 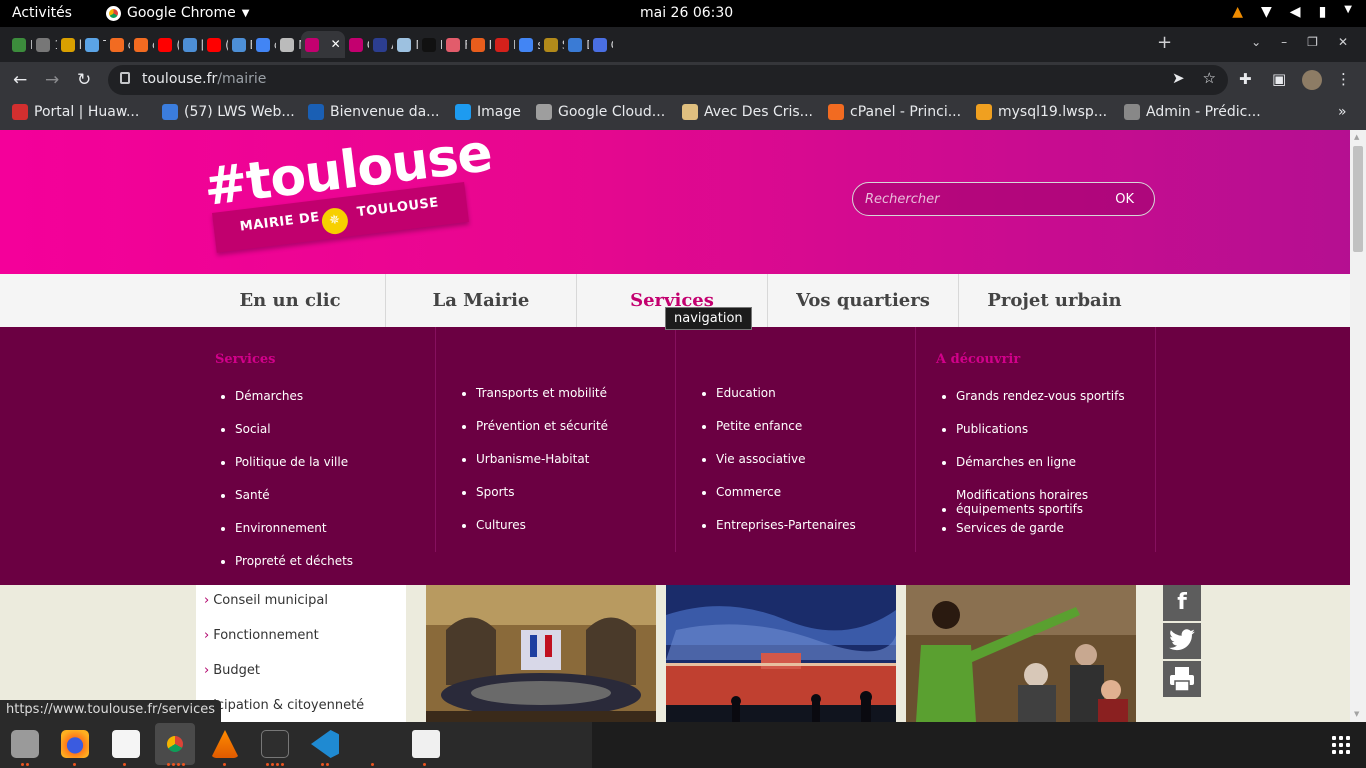 I want to click on capitole-photo, so click(x=781, y=653).